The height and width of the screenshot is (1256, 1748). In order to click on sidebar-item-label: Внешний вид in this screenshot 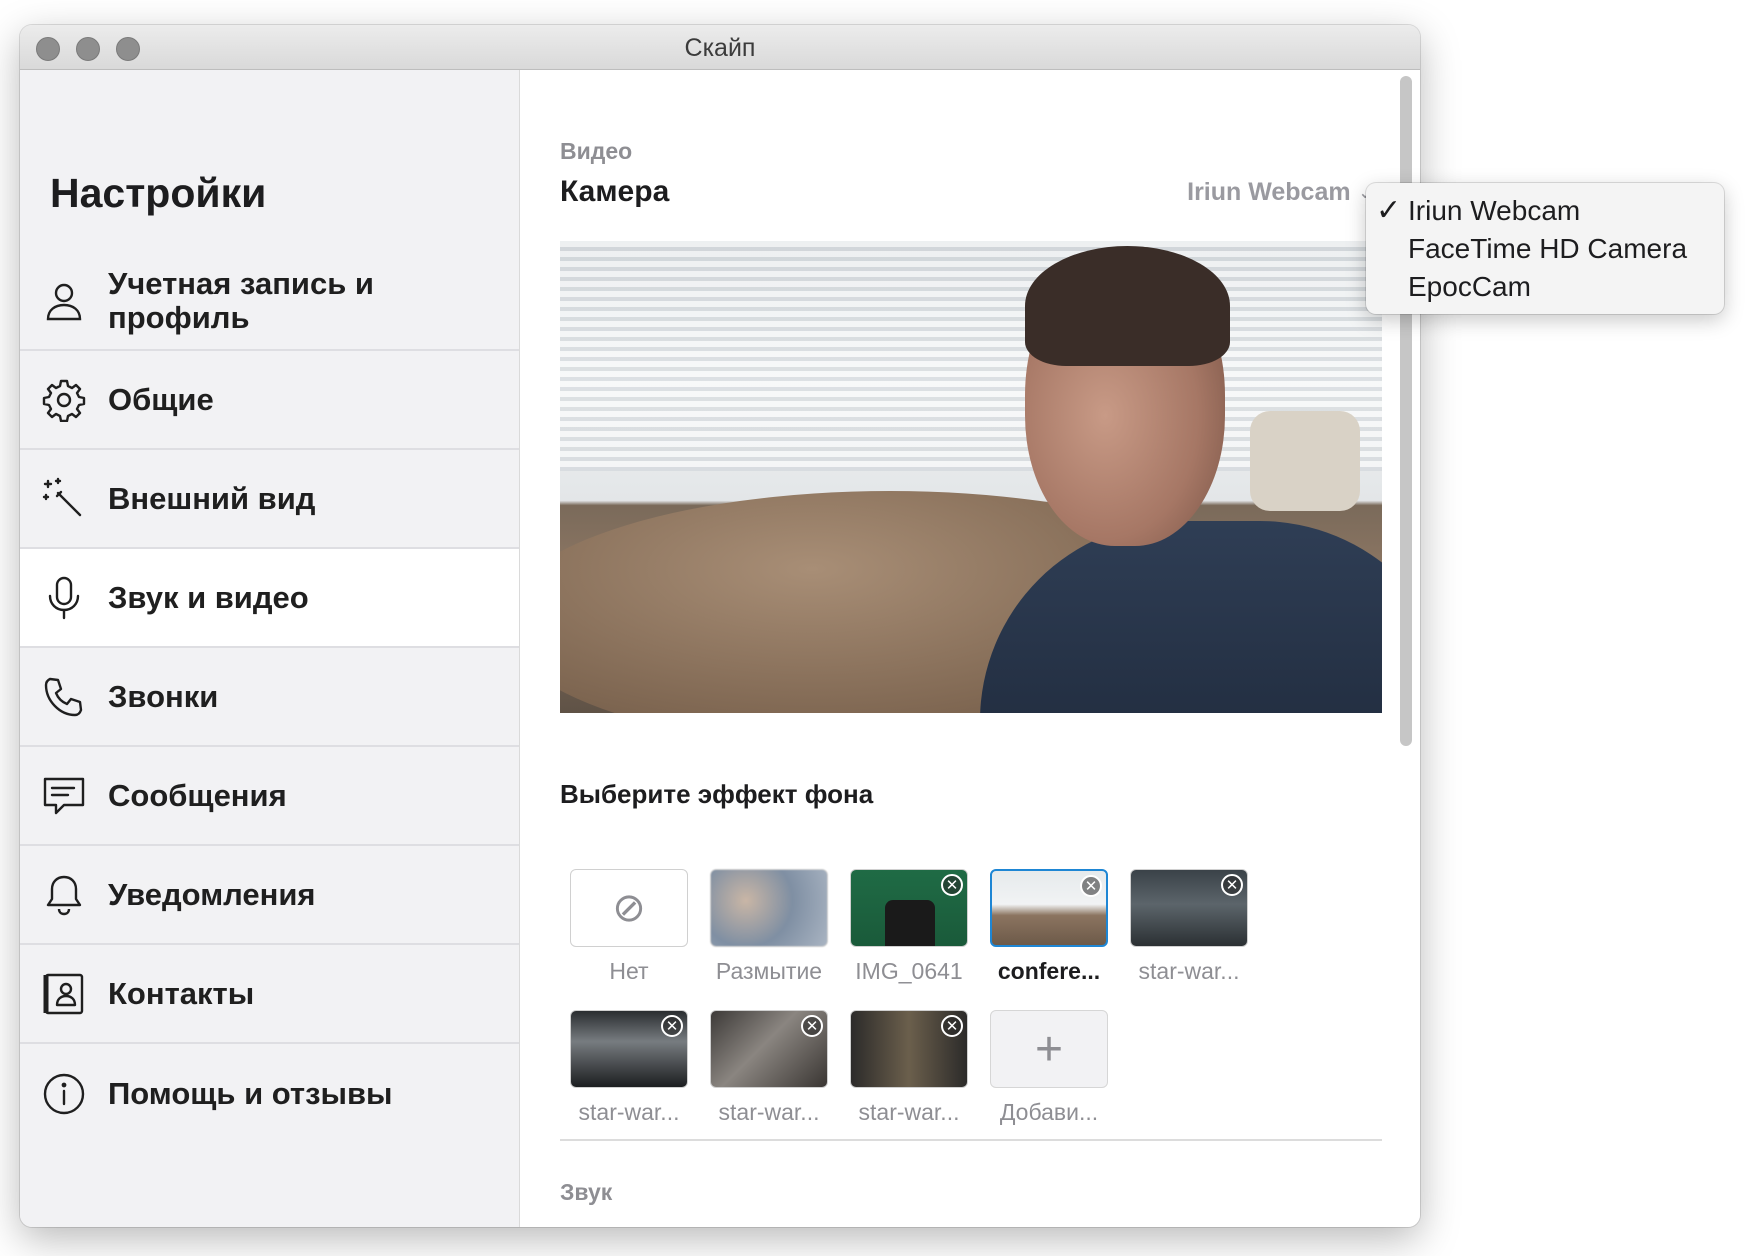, I will do `click(212, 498)`.